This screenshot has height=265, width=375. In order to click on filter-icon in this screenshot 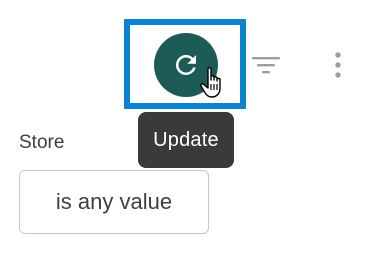, I will do `click(266, 65)`.